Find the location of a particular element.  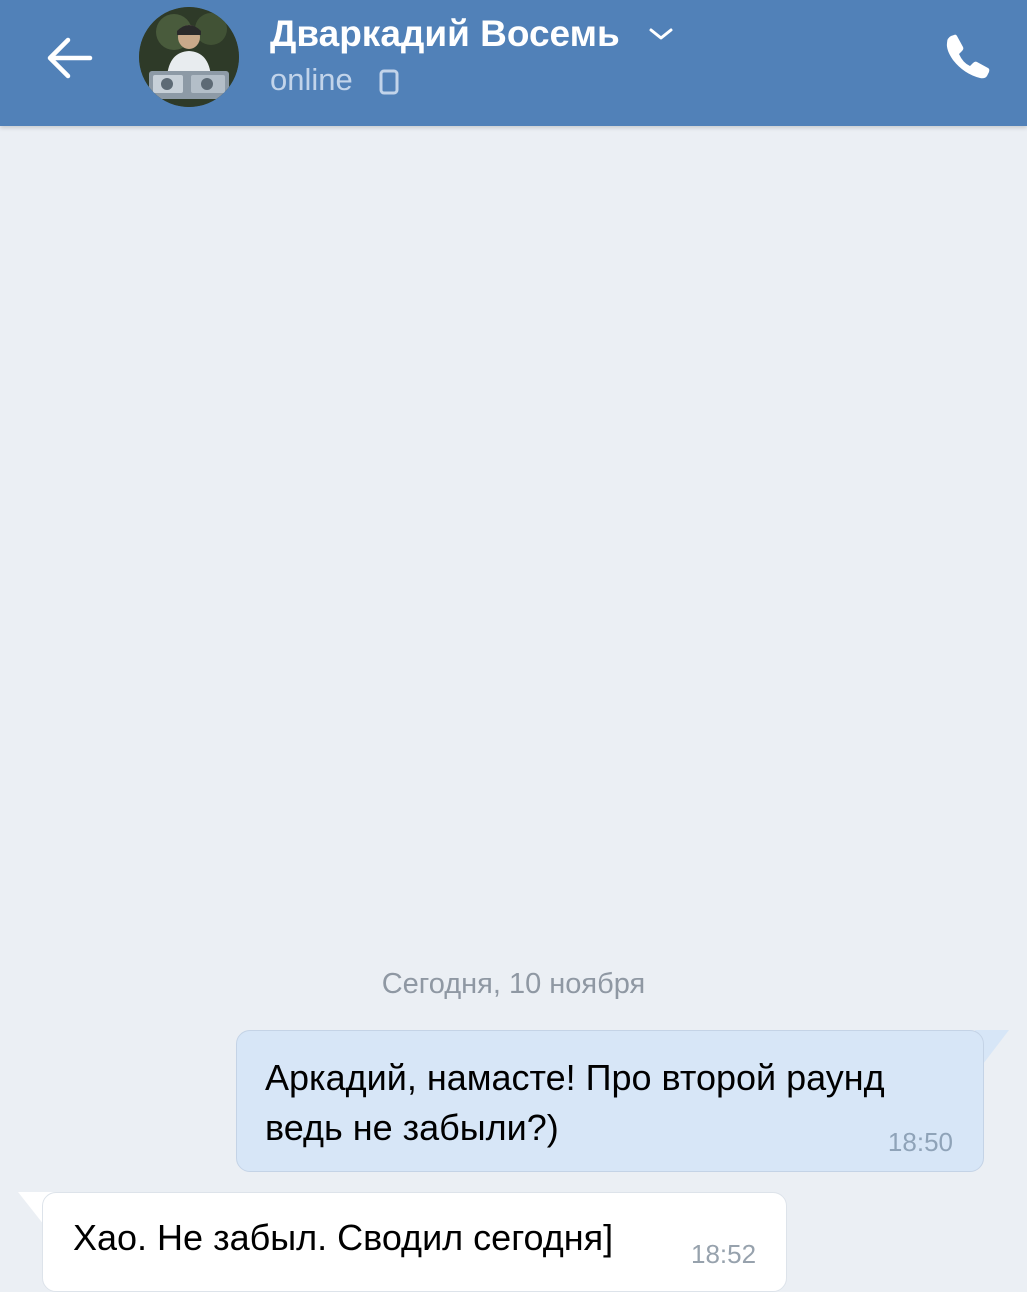

call-button is located at coordinates (968, 58).